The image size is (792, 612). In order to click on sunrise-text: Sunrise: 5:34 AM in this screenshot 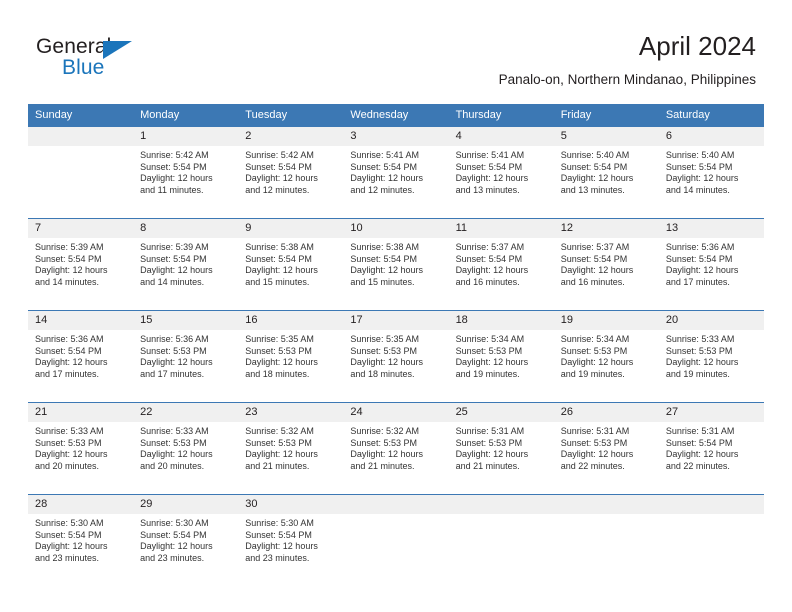, I will do `click(595, 339)`.